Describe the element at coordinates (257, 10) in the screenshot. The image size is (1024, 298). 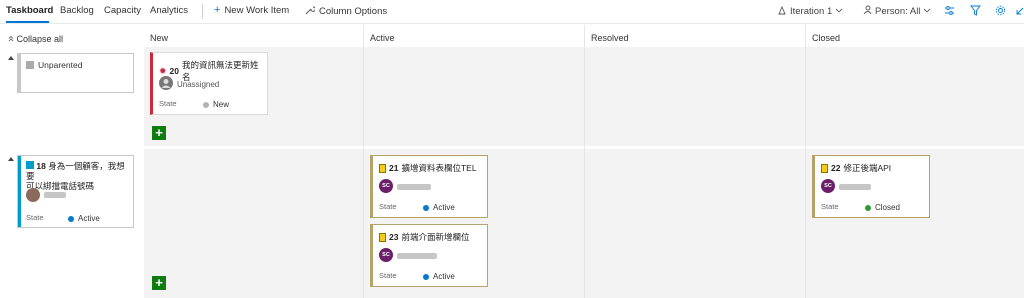
I see `new-work-item-label: New Work Item` at that location.